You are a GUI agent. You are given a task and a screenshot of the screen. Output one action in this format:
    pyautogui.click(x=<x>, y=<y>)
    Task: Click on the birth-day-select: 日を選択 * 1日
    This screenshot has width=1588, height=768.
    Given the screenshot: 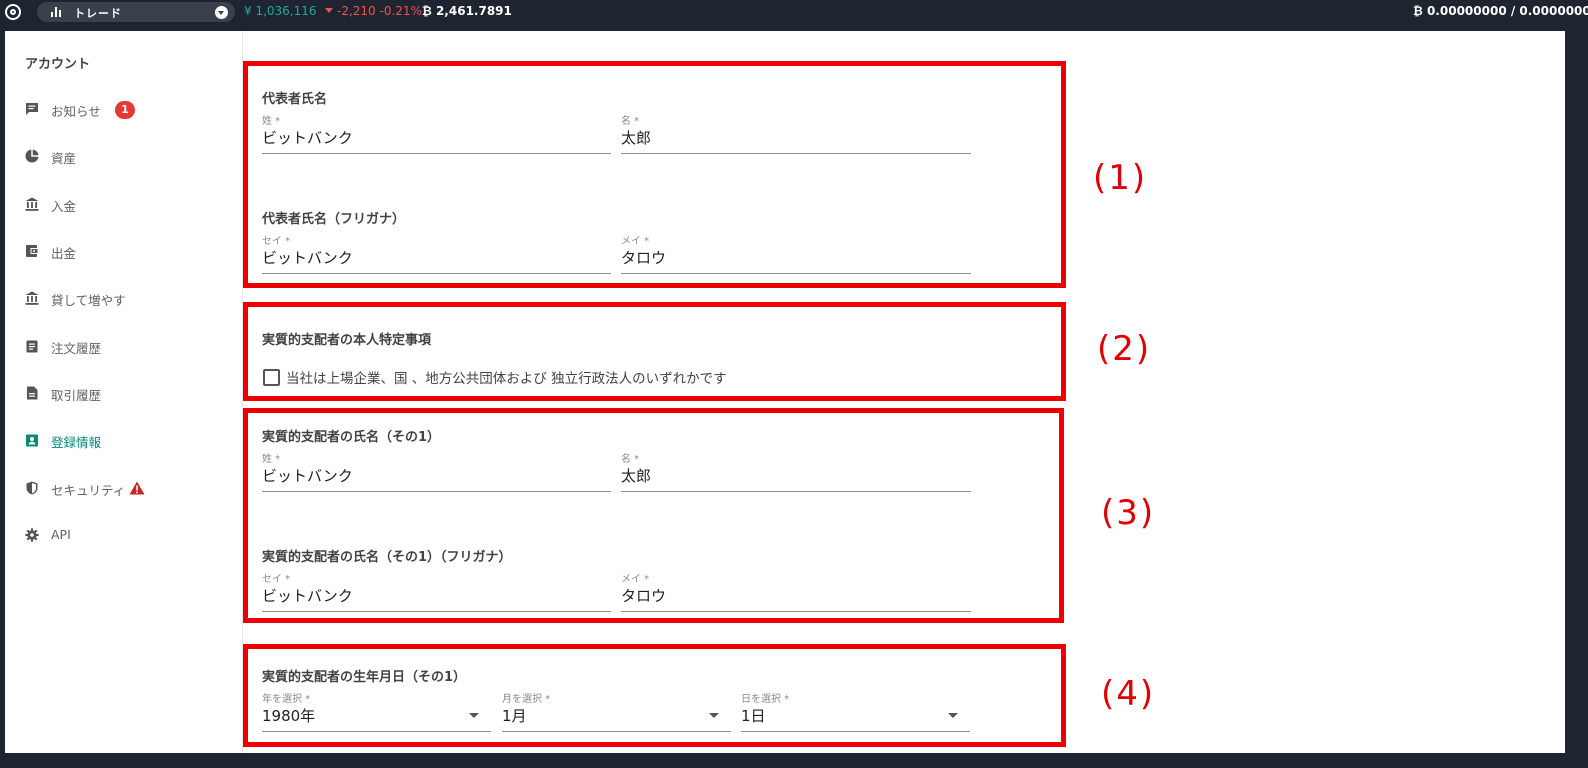 What is the action you would take?
    pyautogui.click(x=855, y=711)
    